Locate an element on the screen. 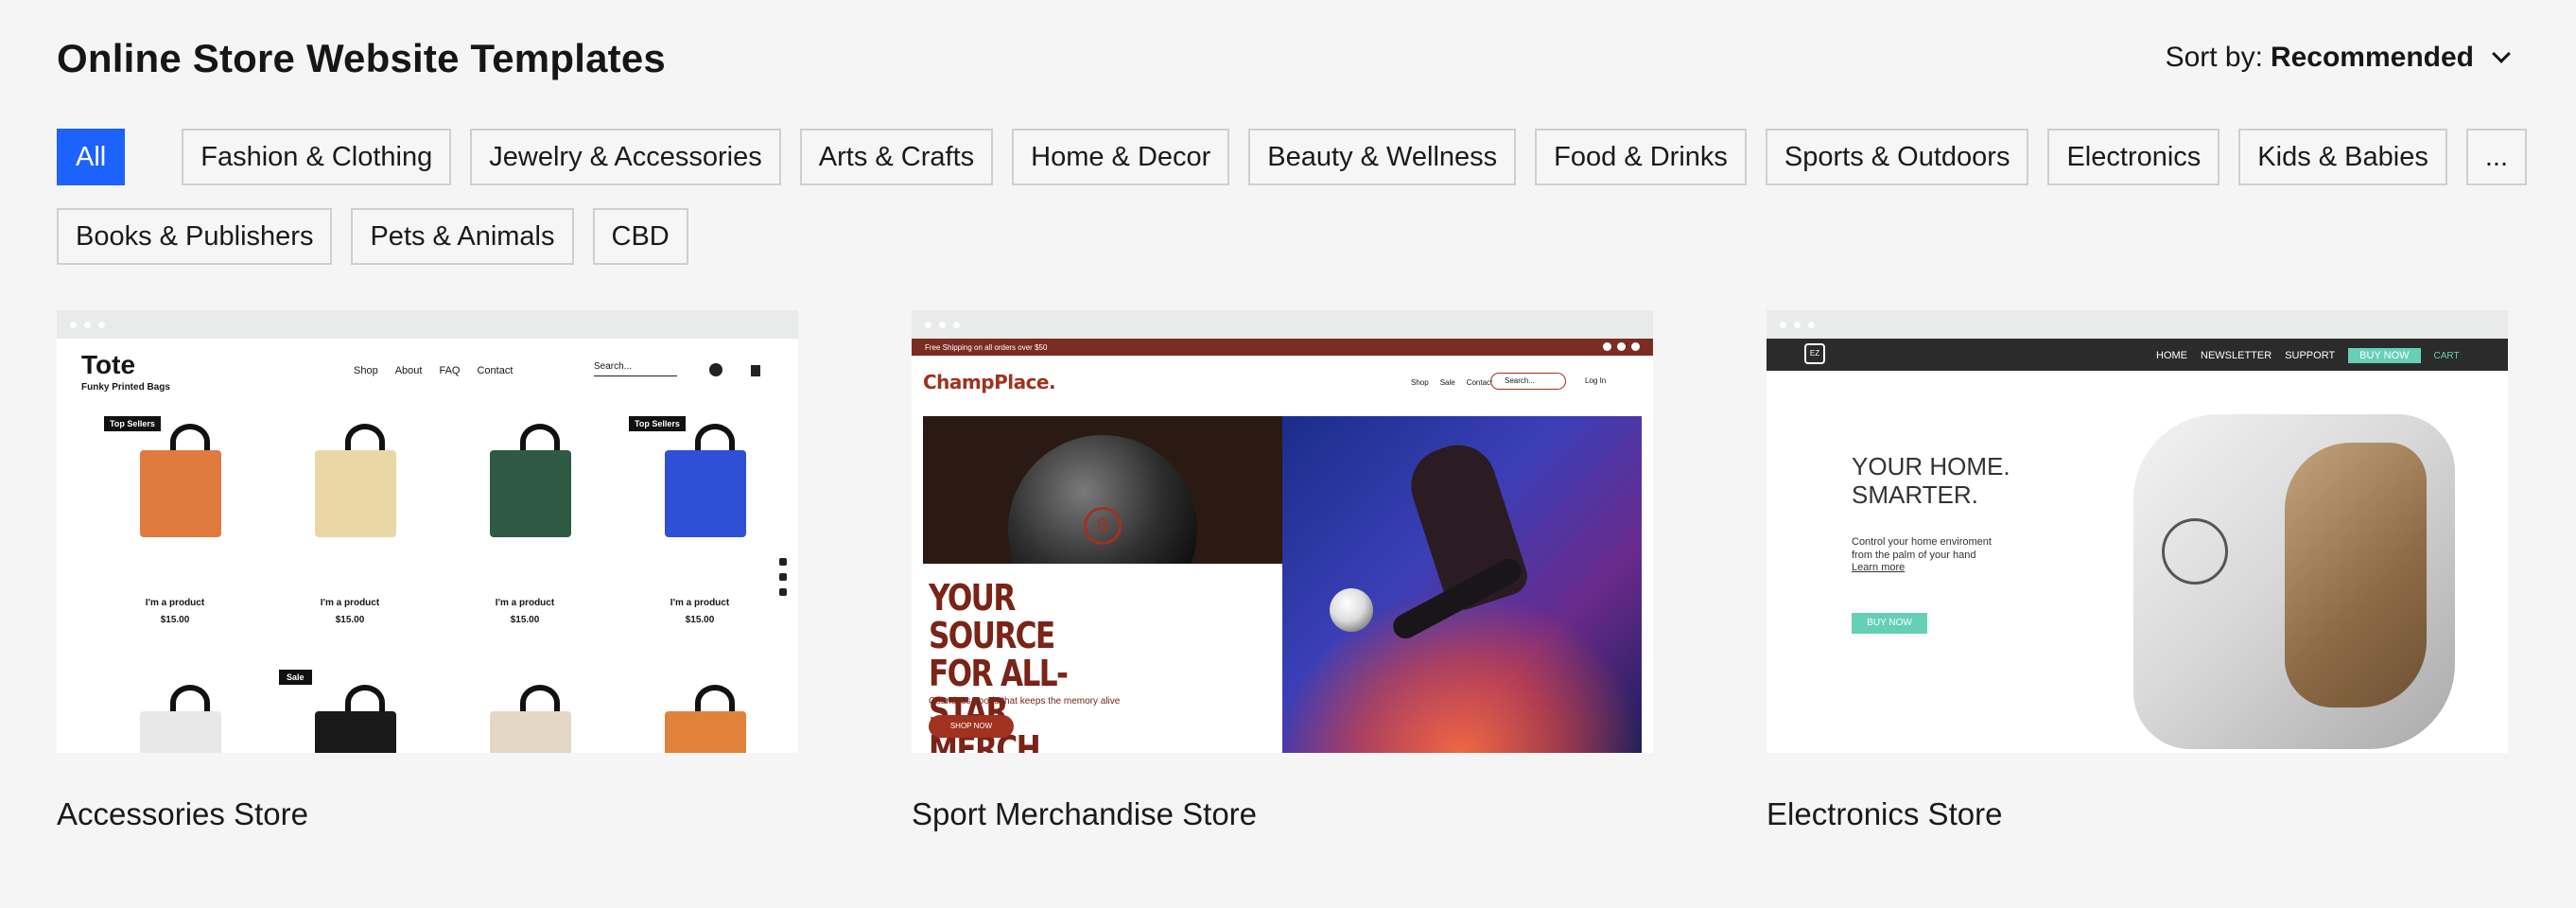 This screenshot has width=2576, height=908. preview-nav-item: SUPPORT is located at coordinates (2310, 355).